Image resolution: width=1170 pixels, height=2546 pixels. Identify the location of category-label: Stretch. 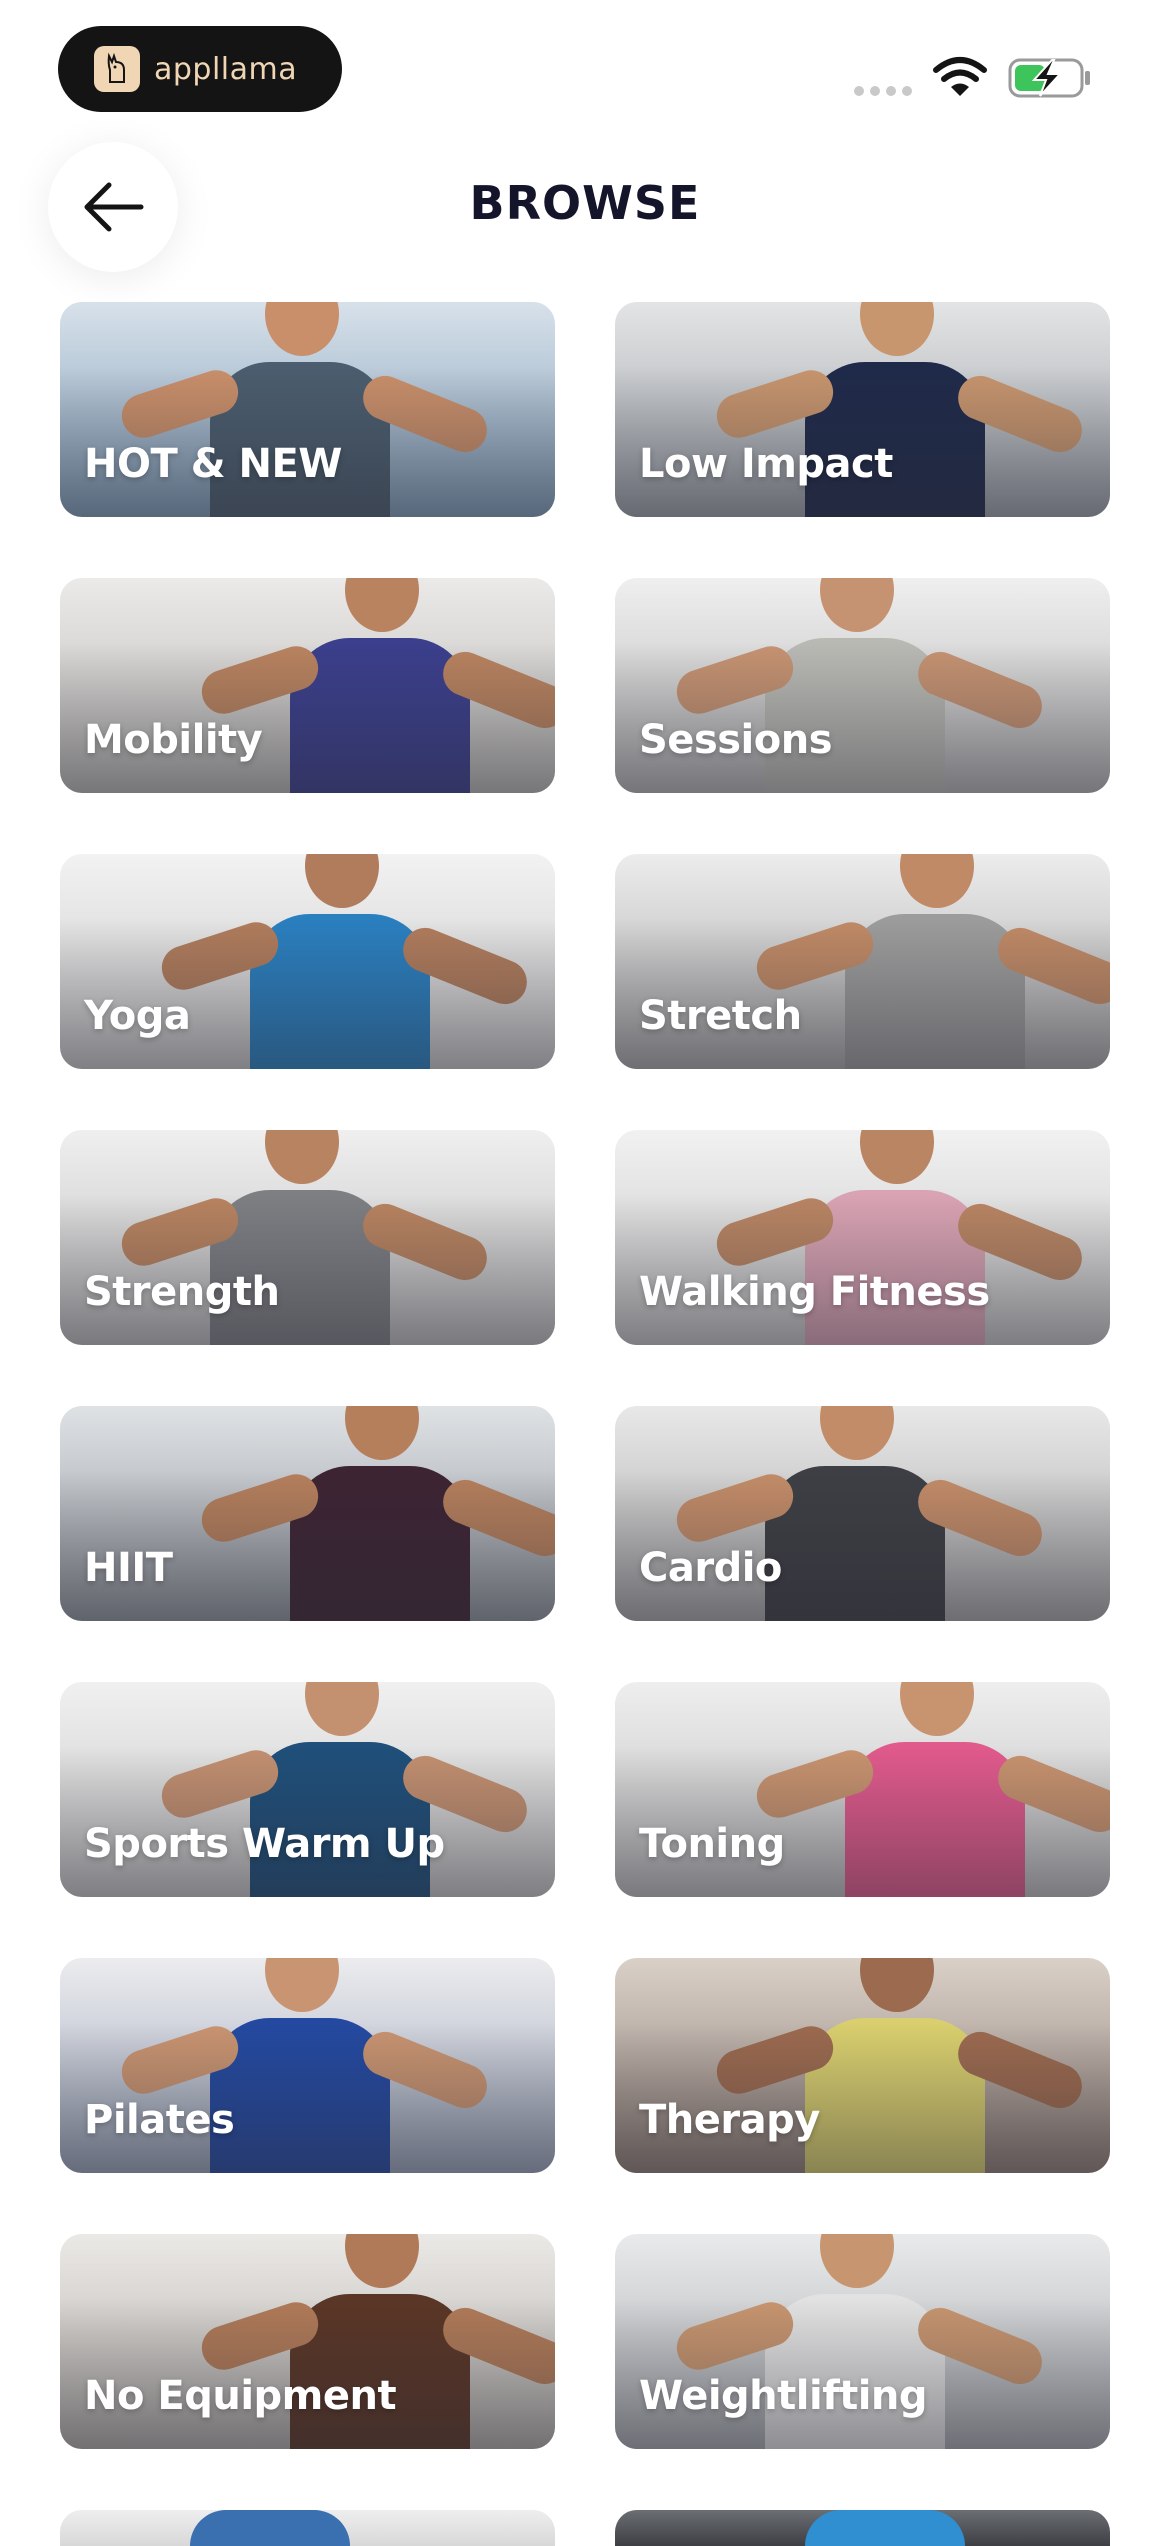
(720, 1016).